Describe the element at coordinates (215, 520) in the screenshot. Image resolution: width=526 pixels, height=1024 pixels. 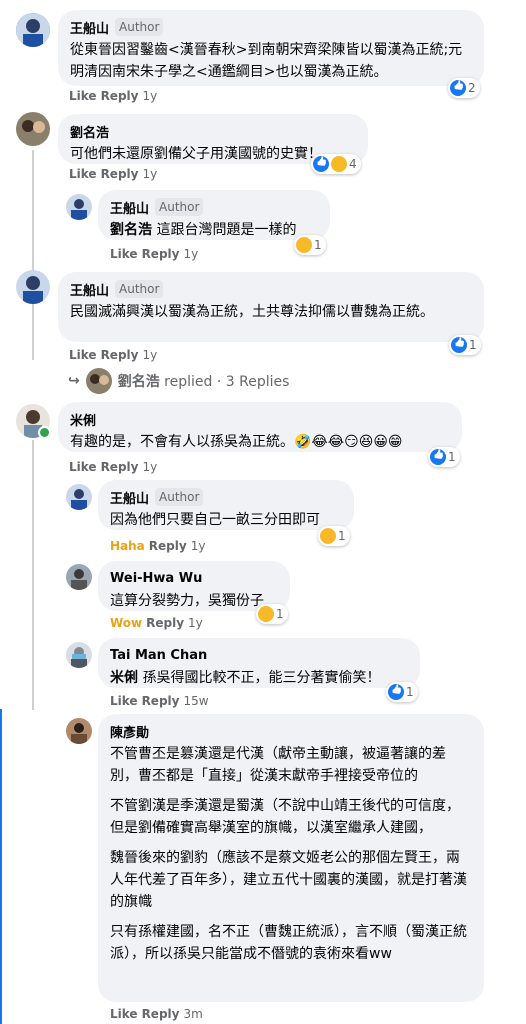
I see `comment-text: 因為他們只要自己一畝三分田即可` at that location.